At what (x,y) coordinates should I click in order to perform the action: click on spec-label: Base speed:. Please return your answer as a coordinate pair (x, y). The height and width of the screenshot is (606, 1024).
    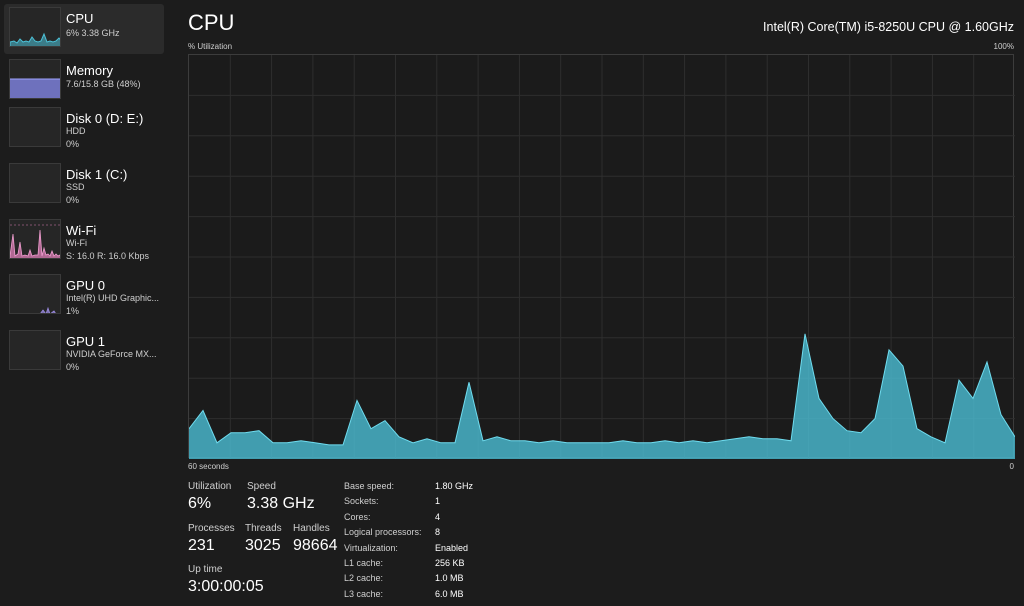
    Looking at the image, I should click on (369, 486).